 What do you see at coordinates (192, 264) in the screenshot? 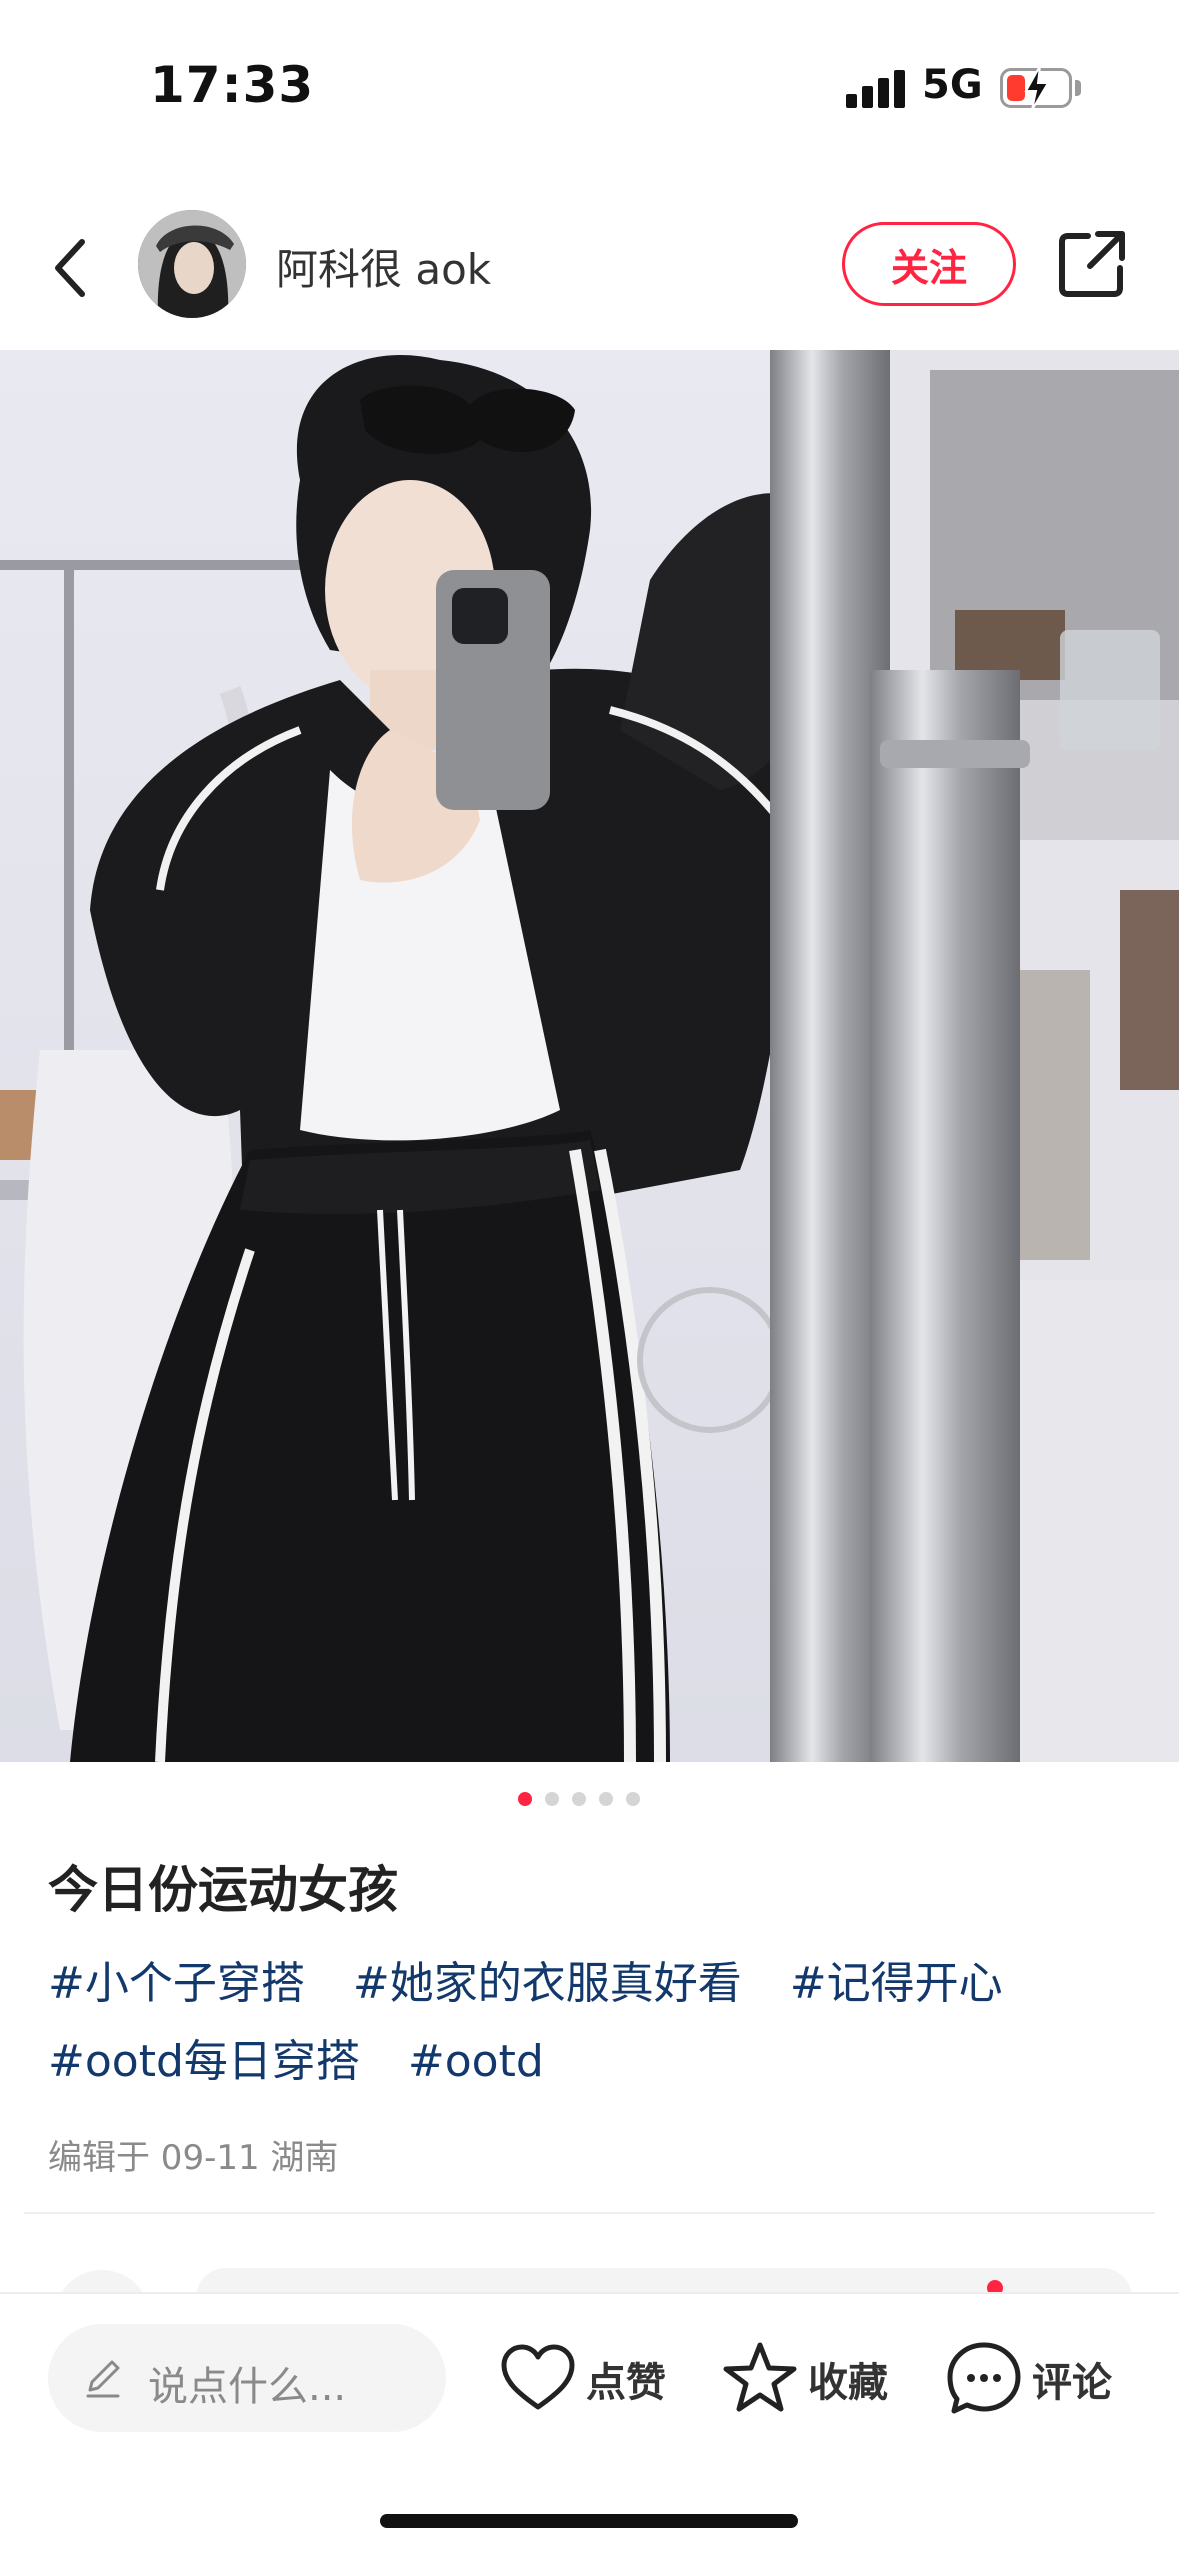
I see `author-avatar` at bounding box center [192, 264].